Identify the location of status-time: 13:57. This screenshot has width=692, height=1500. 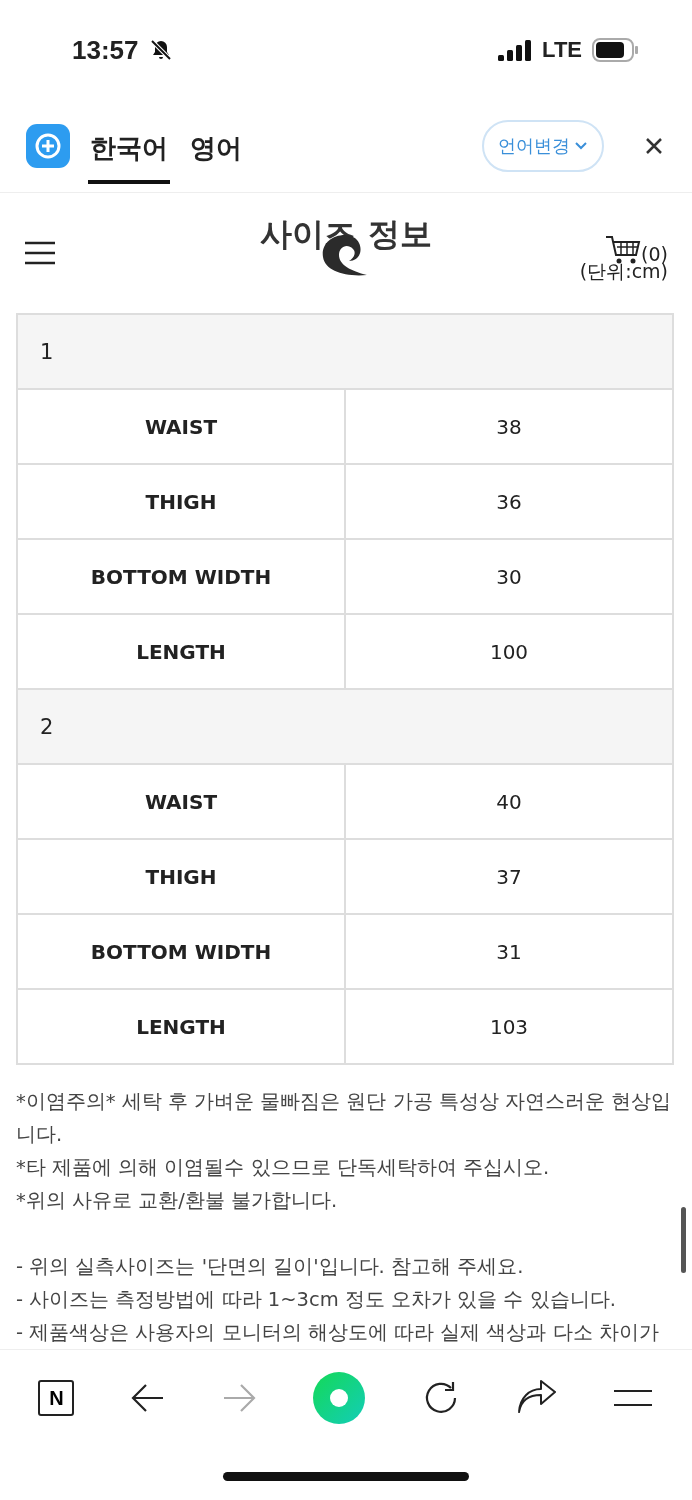
(105, 50).